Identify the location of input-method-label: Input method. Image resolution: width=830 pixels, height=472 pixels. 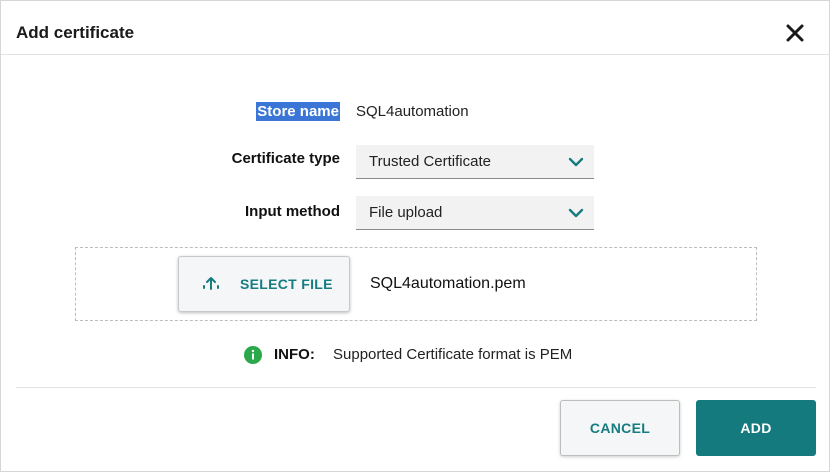
(292, 211).